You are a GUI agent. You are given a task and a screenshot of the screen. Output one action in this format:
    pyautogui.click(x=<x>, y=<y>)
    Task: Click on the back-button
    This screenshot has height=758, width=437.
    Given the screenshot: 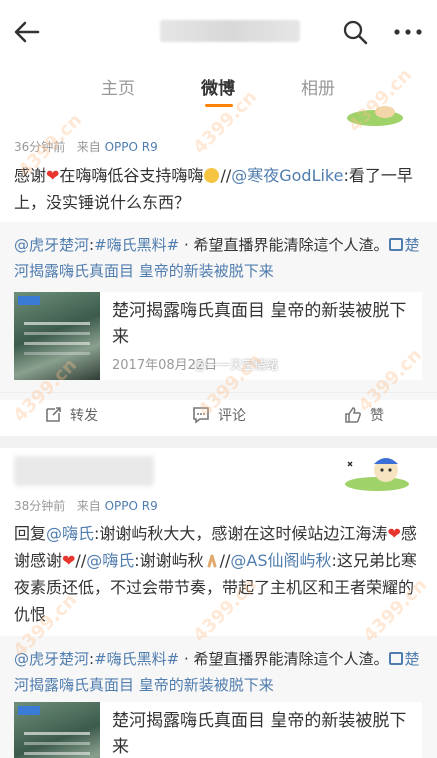 What is the action you would take?
    pyautogui.click(x=27, y=32)
    